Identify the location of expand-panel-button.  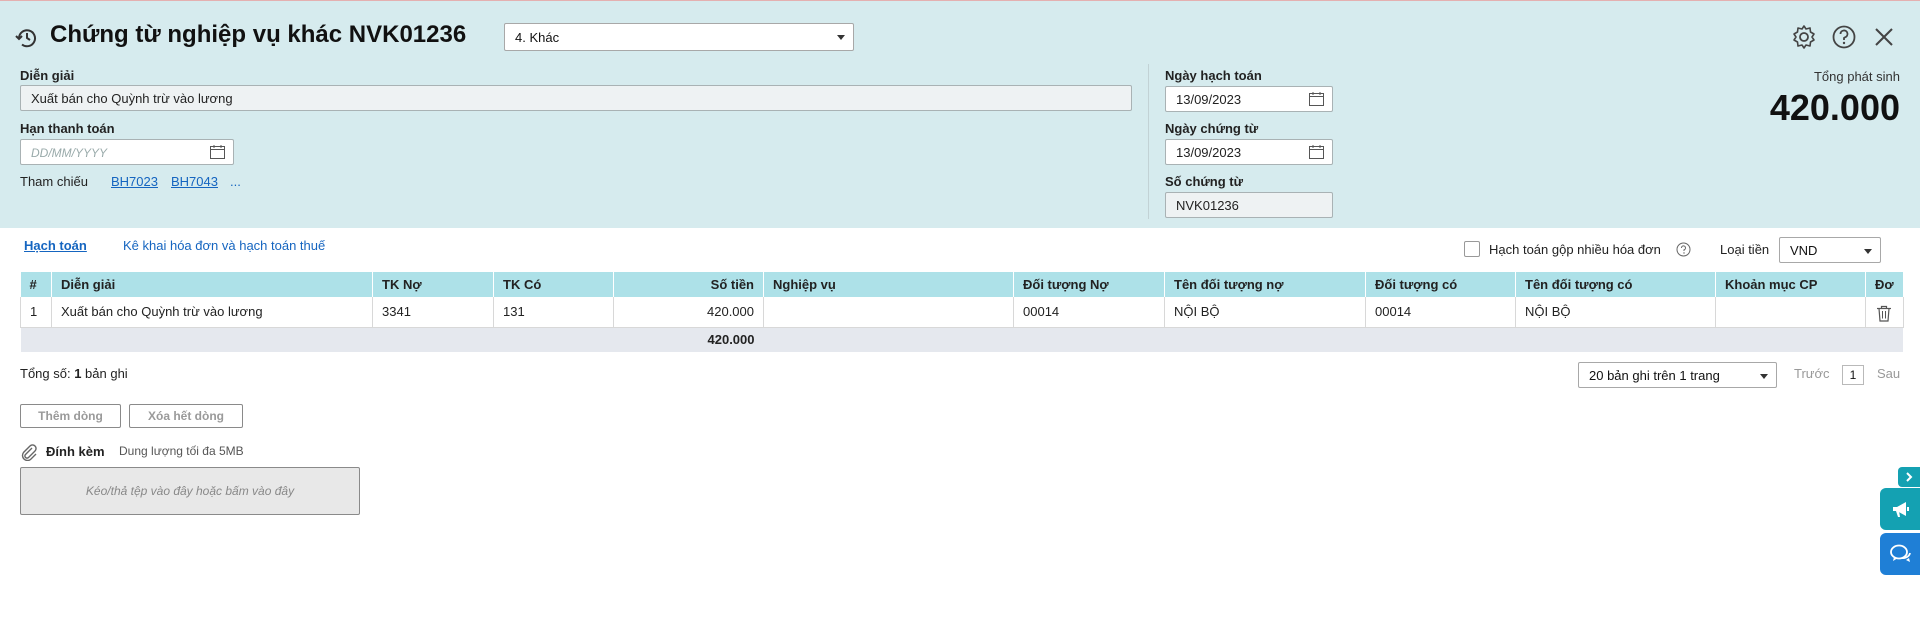
(1909, 477).